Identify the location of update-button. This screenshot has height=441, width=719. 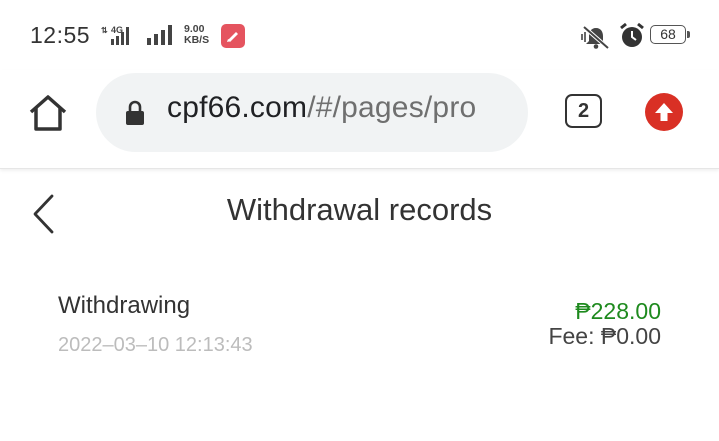
(664, 112).